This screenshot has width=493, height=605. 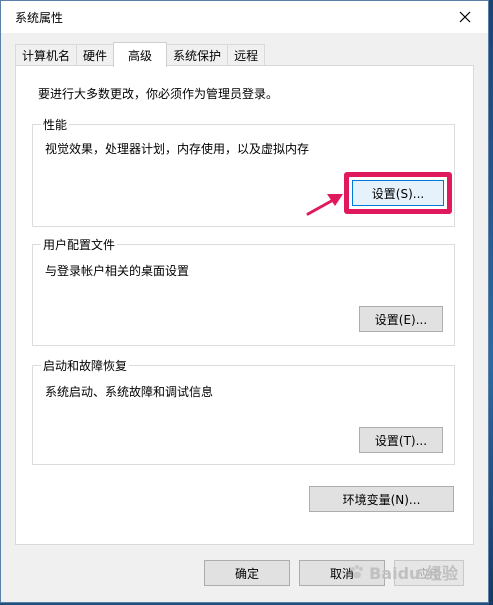 I want to click on cancel-button: 取消, so click(x=342, y=573).